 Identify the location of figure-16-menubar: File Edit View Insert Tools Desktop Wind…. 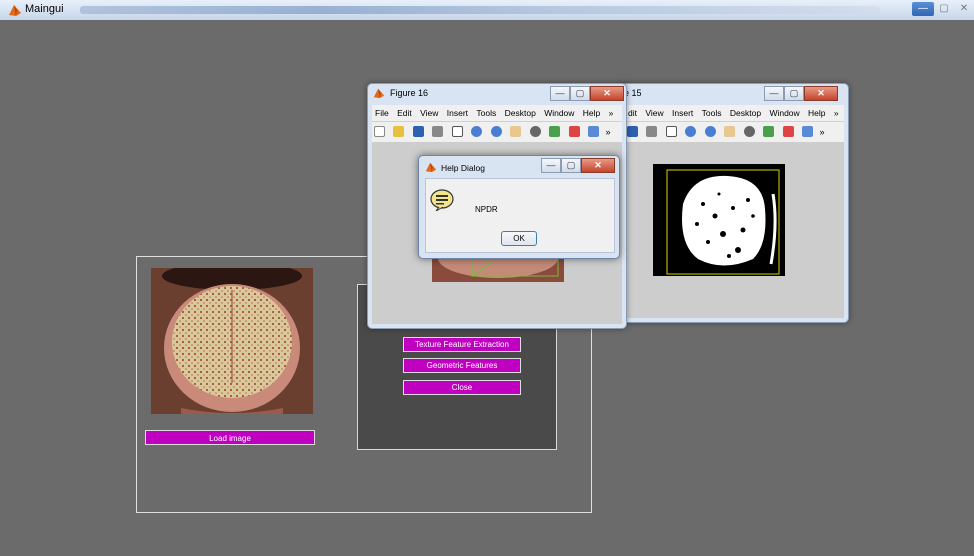
(497, 113).